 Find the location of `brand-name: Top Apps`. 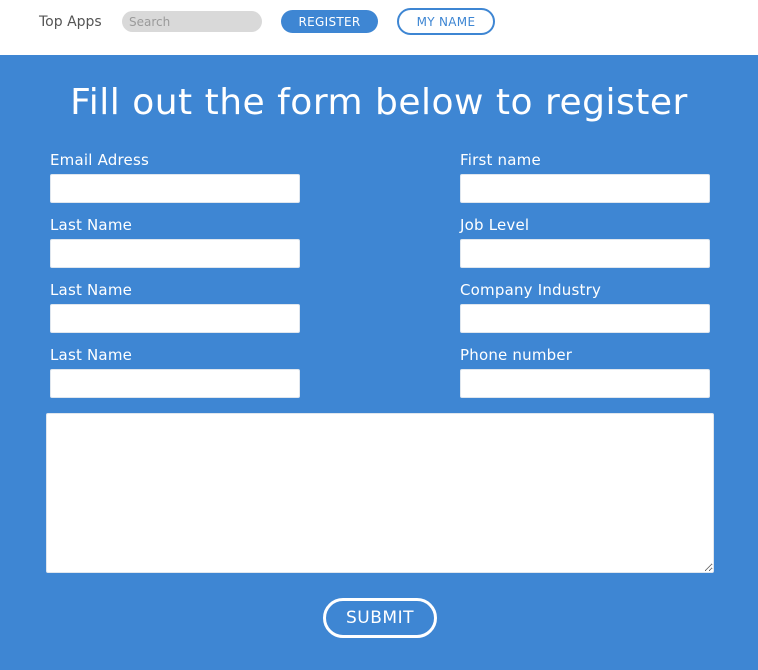

brand-name: Top Apps is located at coordinates (70, 22).